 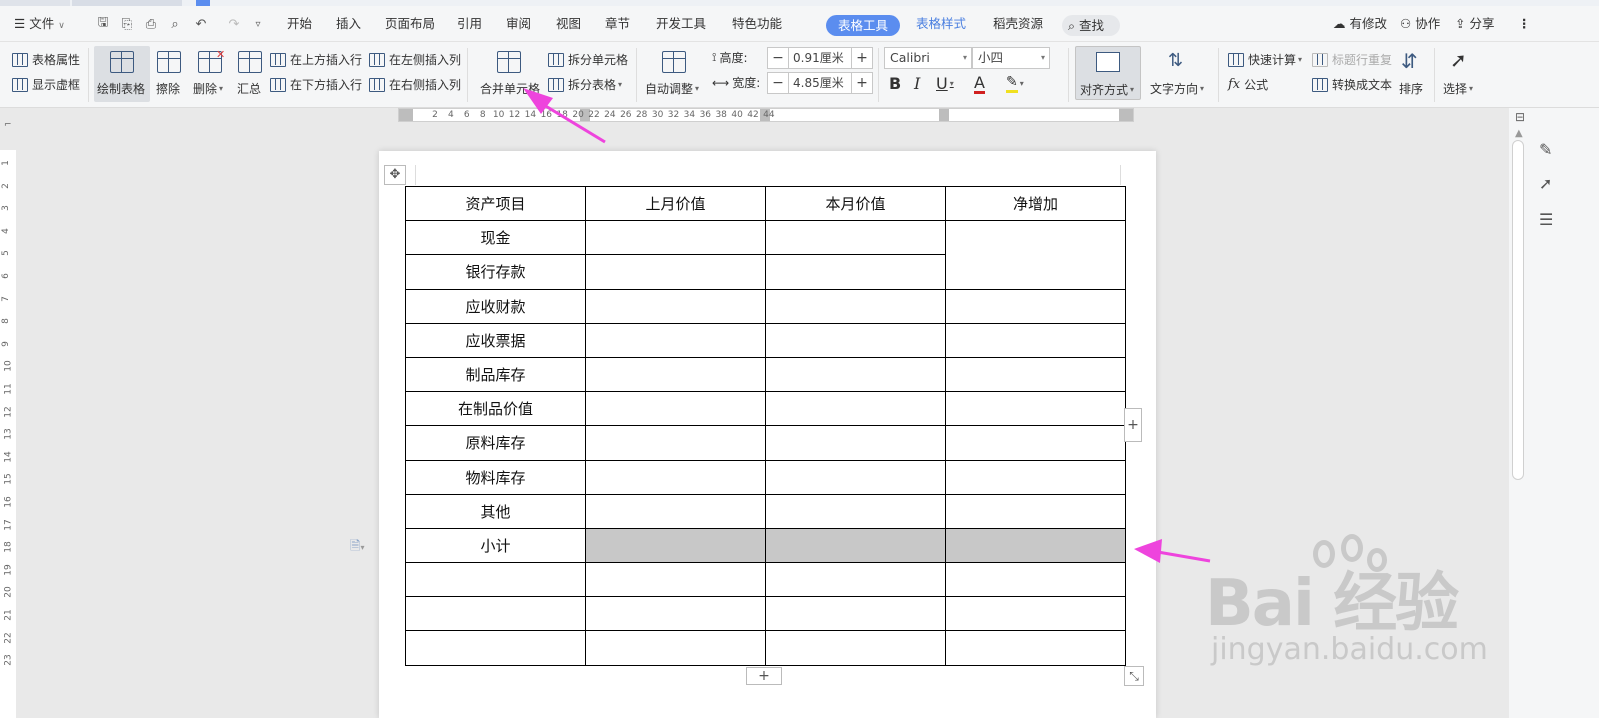 I want to click on tab-insert: 插入, so click(x=348, y=24).